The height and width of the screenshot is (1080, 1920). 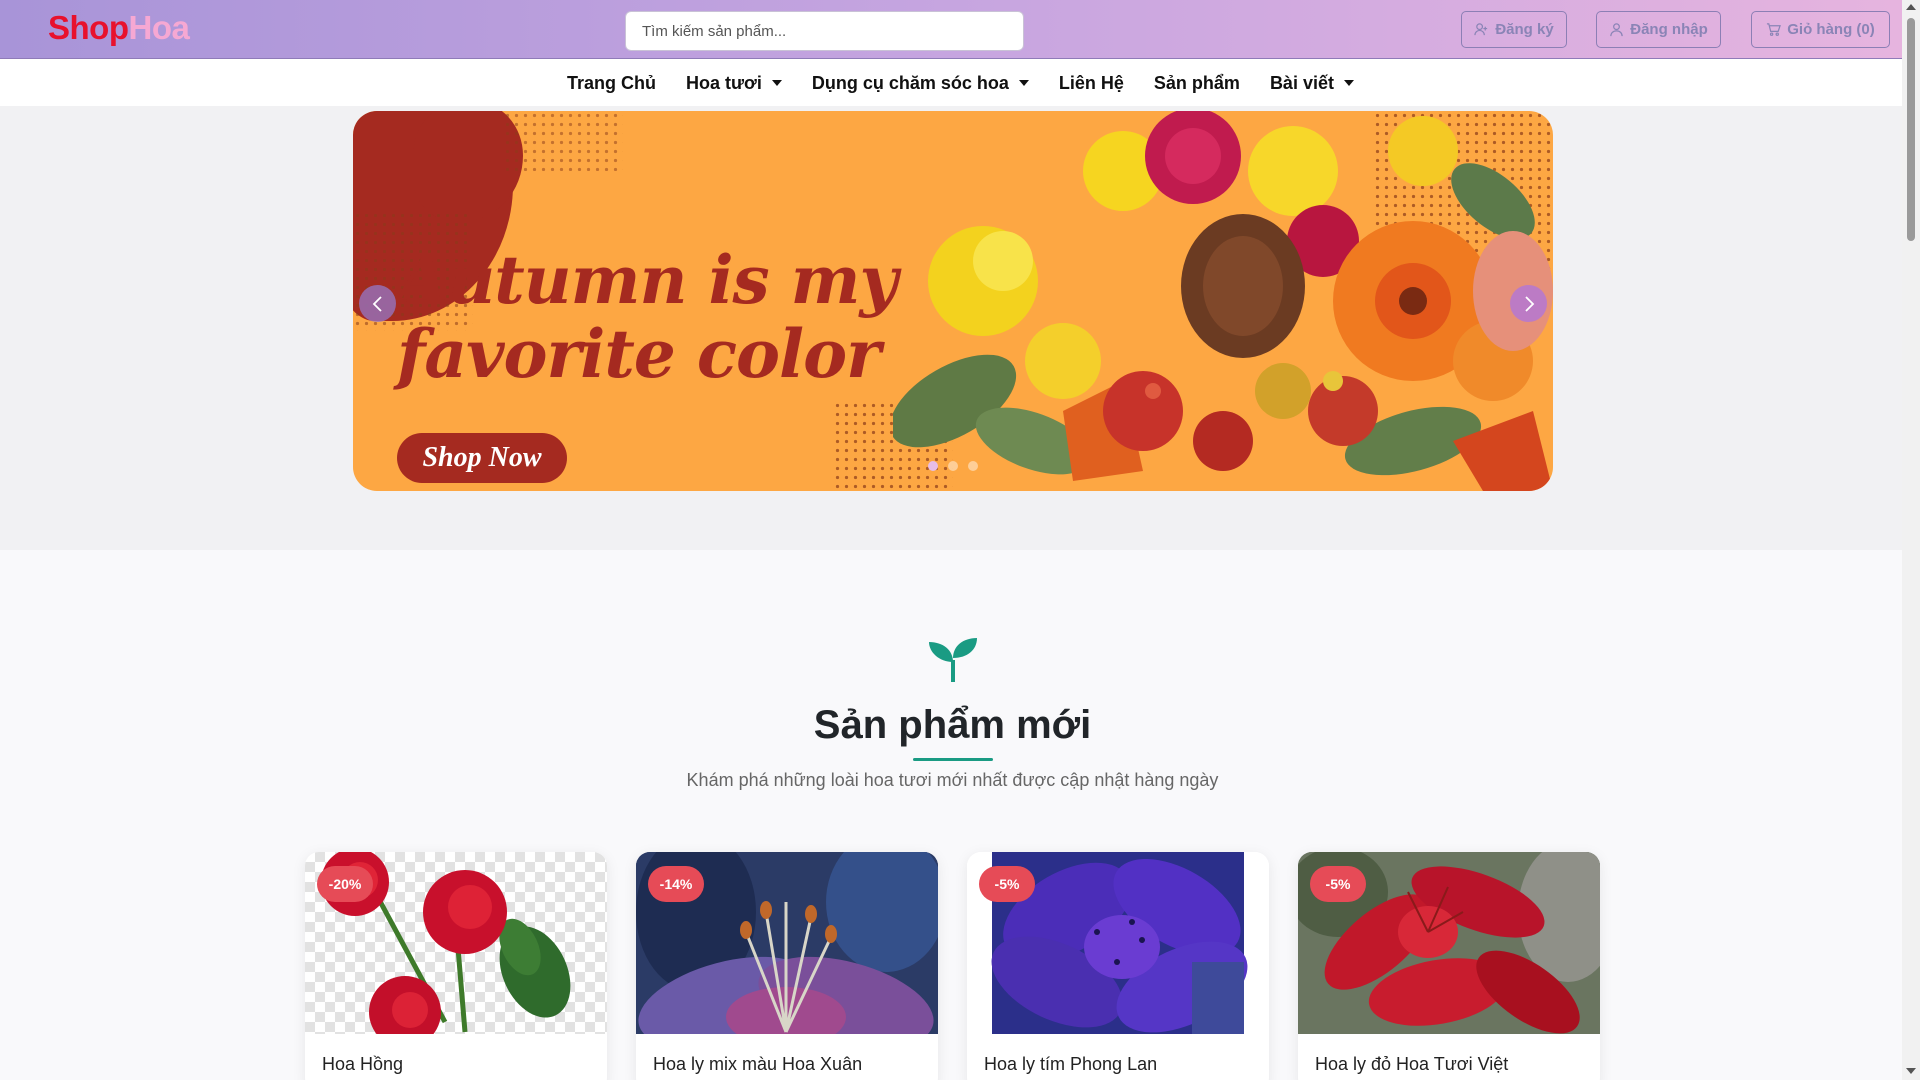 I want to click on top-header: ShopHoa Đăng ký Đăng nhập Giỏ hàng (0), so click(x=951, y=29).